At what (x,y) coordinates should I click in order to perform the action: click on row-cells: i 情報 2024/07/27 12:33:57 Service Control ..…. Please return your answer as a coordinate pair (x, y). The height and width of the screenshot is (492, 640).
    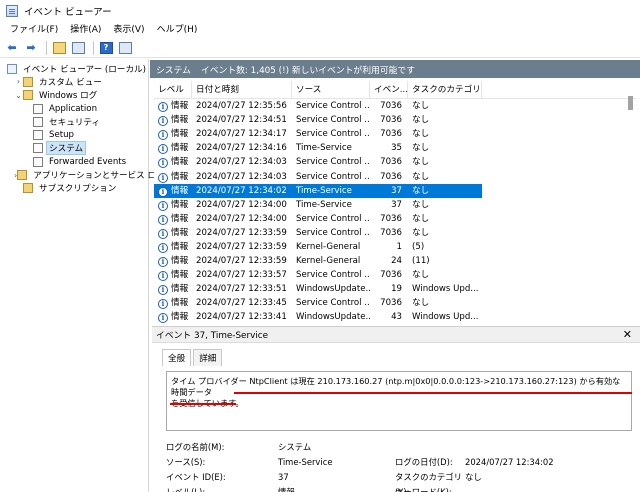
    Looking at the image, I should click on (318, 275).